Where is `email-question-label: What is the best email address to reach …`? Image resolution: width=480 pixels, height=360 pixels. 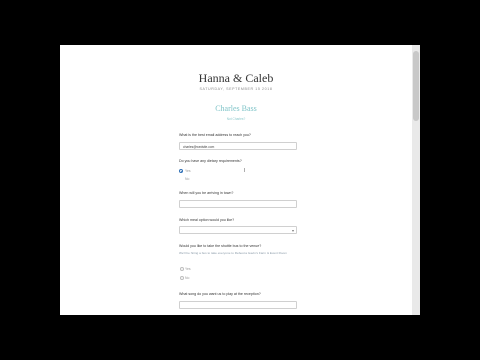
email-question-label: What is the best email address to reach … is located at coordinates (215, 135).